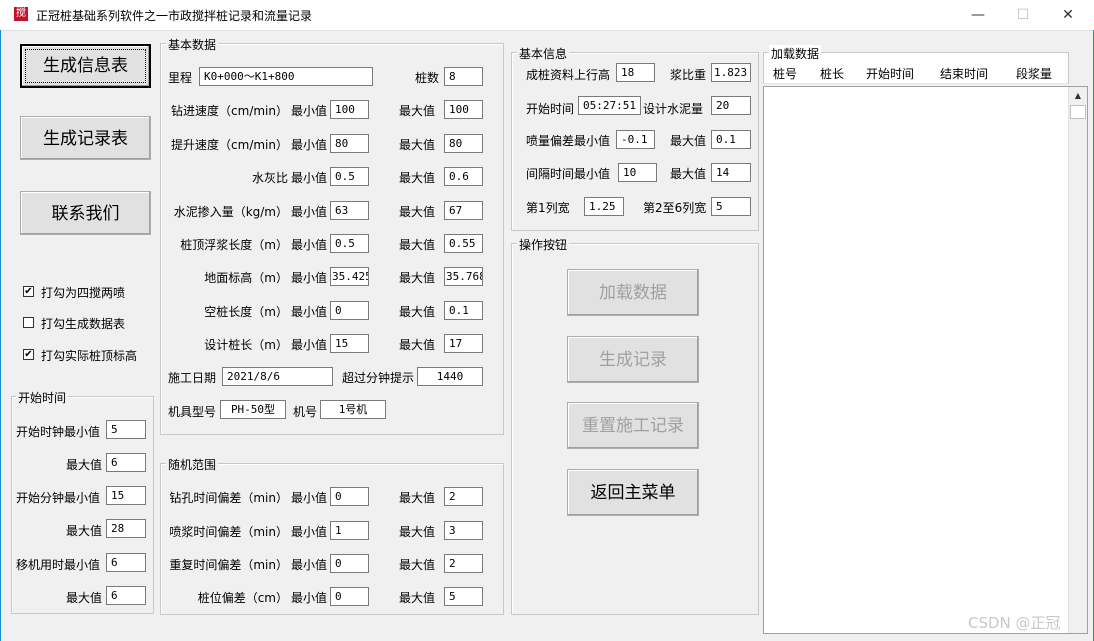 Image resolution: width=1094 pixels, height=641 pixels. I want to click on drill-speed-label: 钻进速度（cm/min）, so click(229, 111).